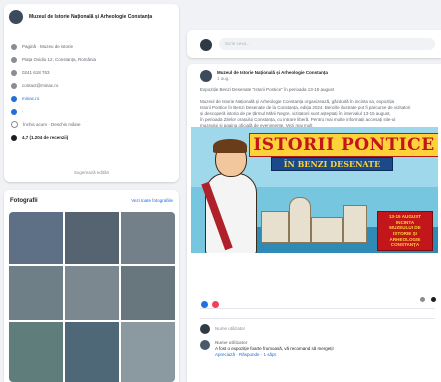  What do you see at coordinates (152, 201) in the screenshot?
I see `see-all-photos-link: Vezi toate fotografiile` at bounding box center [152, 201].